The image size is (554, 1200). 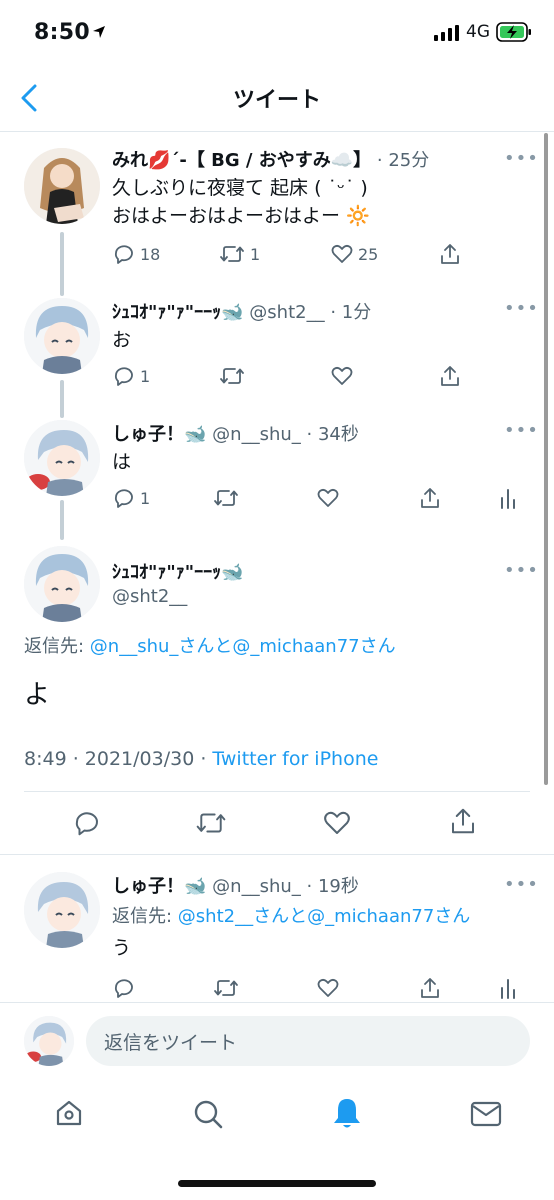 What do you see at coordinates (171, 1043) in the screenshot?
I see `reply-placeholder: 返信をツイート` at bounding box center [171, 1043].